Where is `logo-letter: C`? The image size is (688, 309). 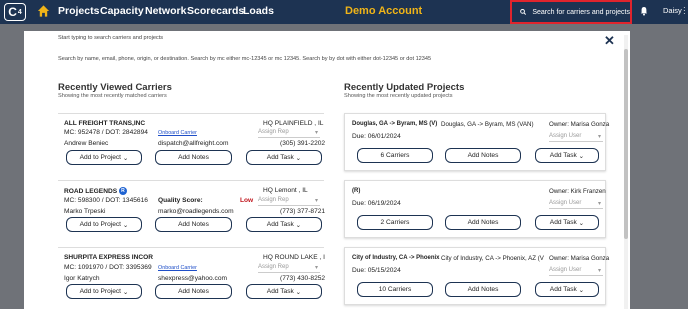 logo-letter: C is located at coordinates (12, 12).